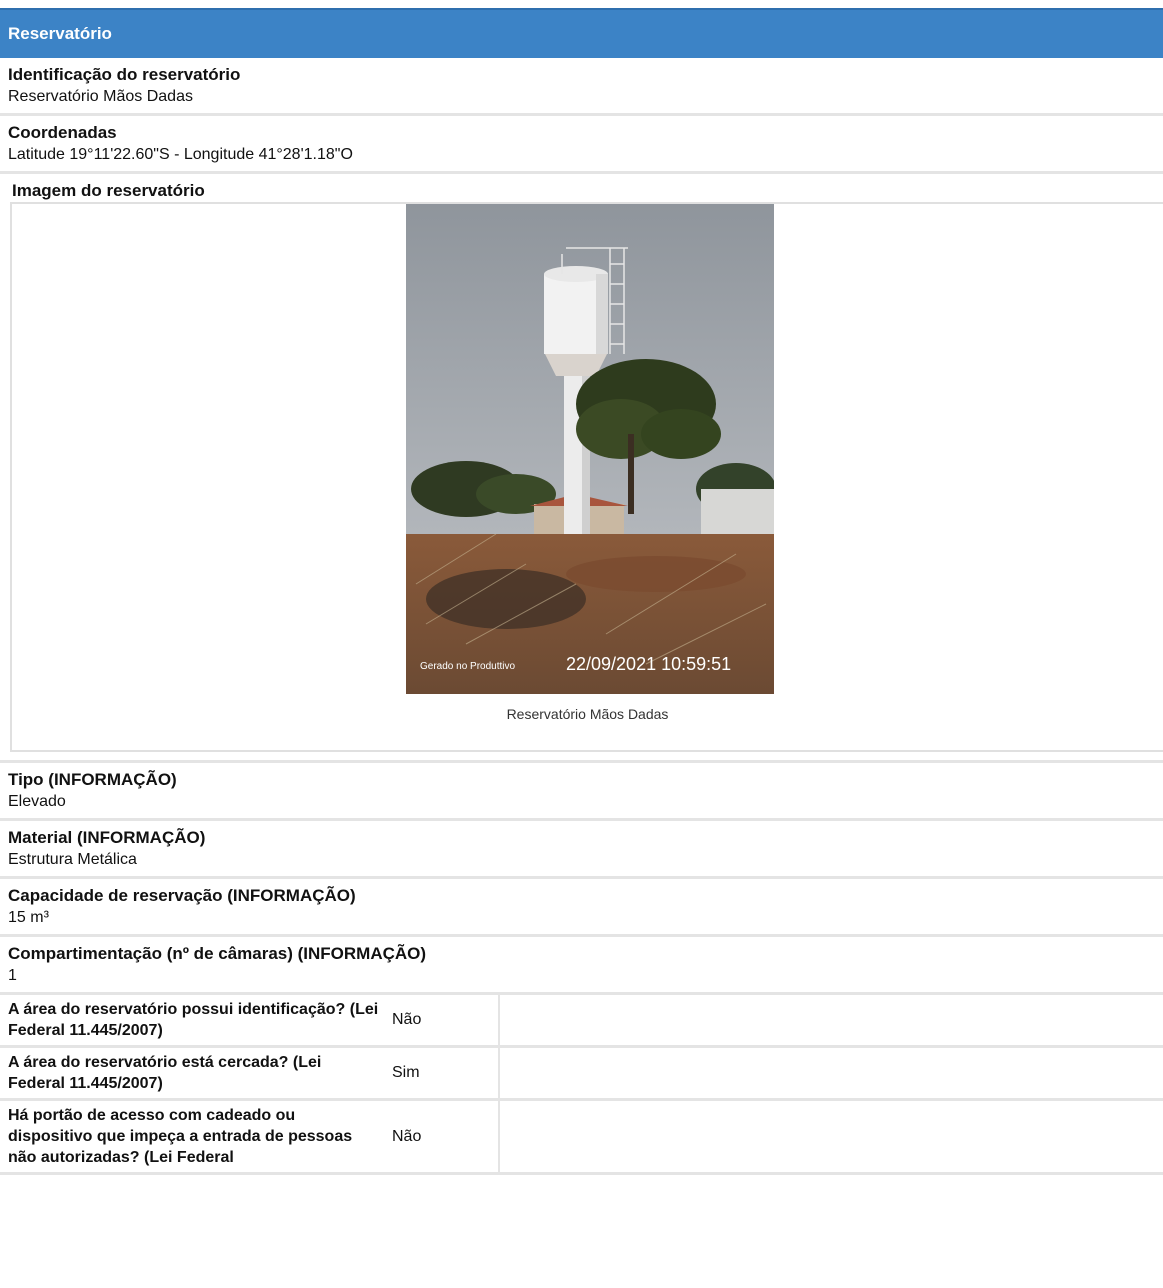  What do you see at coordinates (100, 96) in the screenshot?
I see `field-value: Reservatório Mãos Dadas` at bounding box center [100, 96].